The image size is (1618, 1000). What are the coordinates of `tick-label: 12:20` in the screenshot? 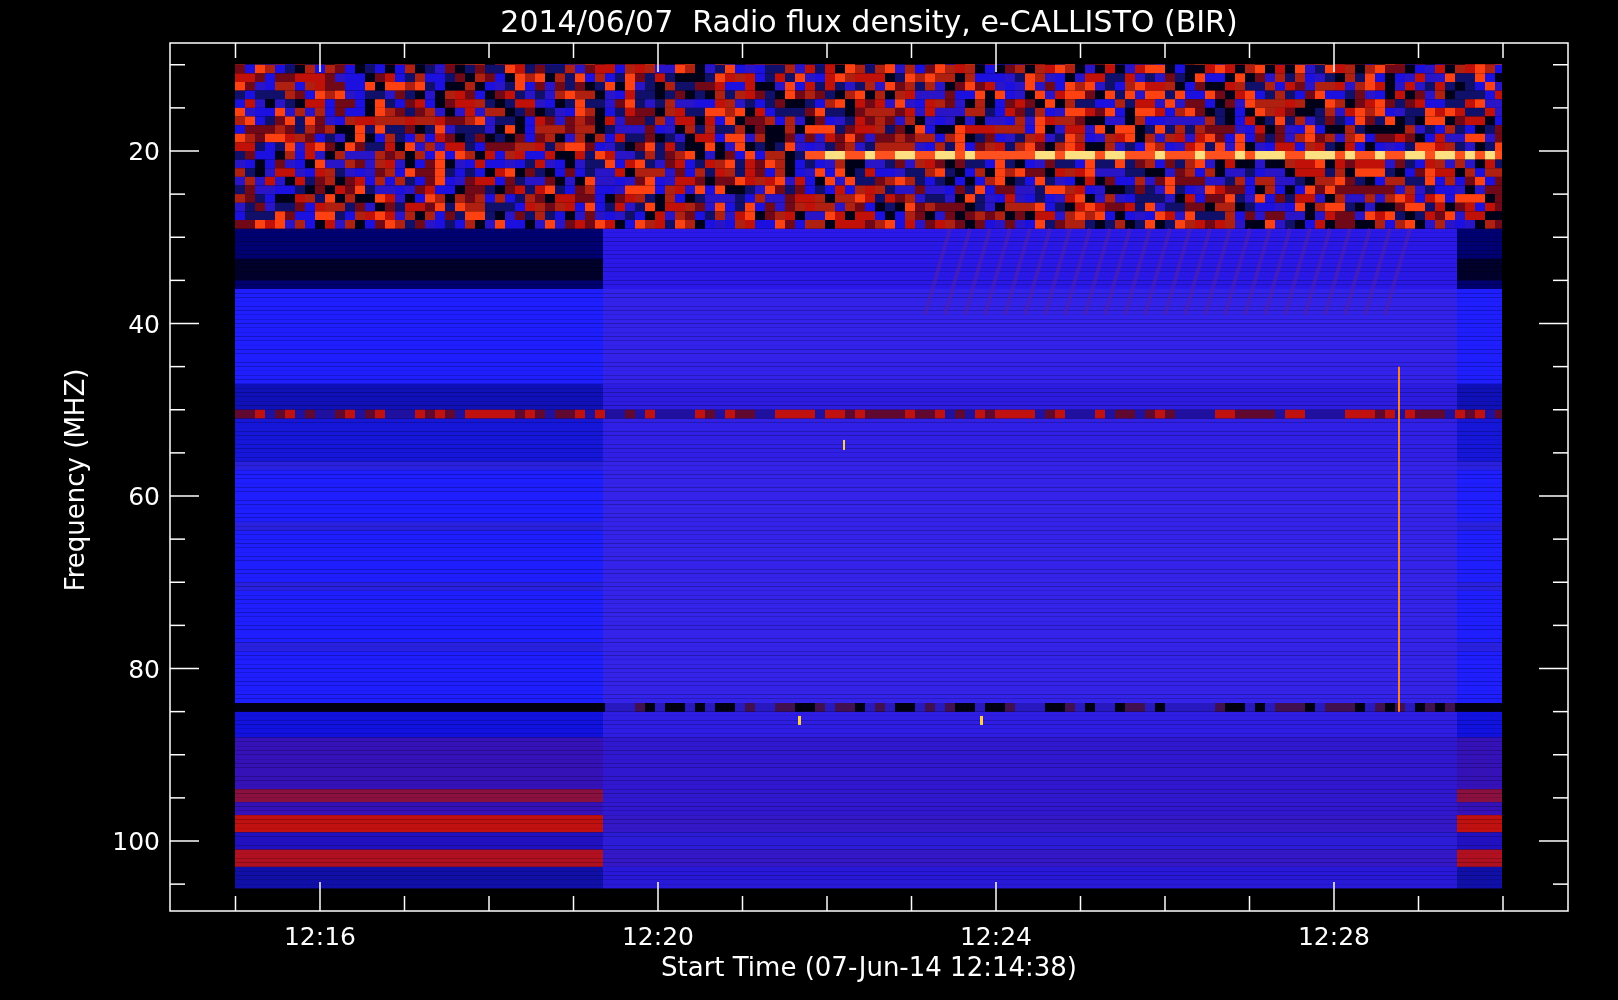 It's located at (658, 936).